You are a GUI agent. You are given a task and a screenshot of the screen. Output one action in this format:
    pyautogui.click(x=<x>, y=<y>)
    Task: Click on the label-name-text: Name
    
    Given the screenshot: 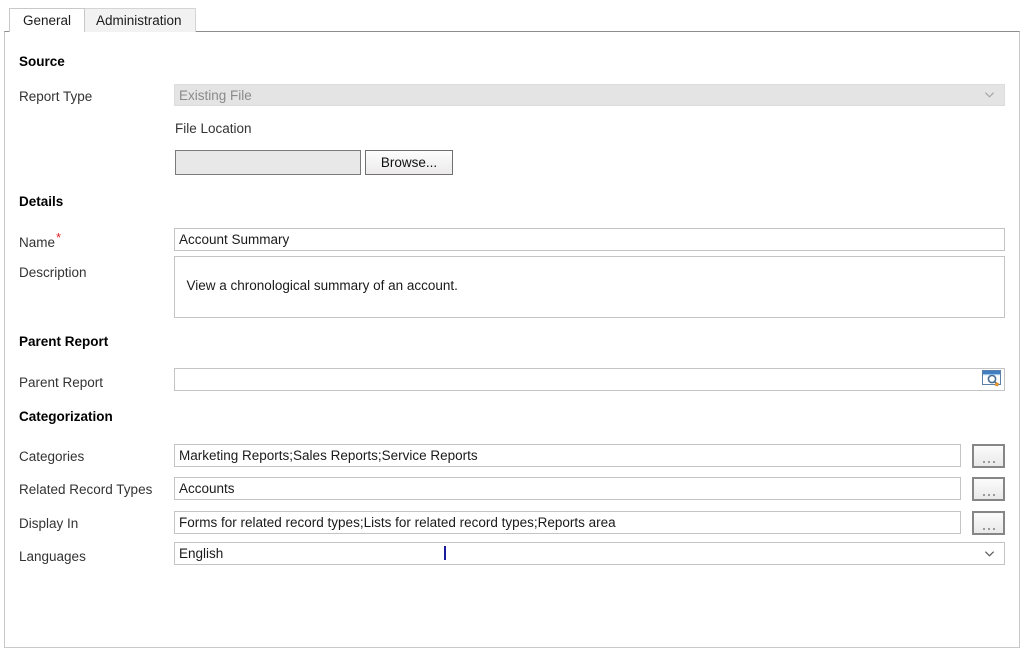 What is the action you would take?
    pyautogui.click(x=37, y=242)
    